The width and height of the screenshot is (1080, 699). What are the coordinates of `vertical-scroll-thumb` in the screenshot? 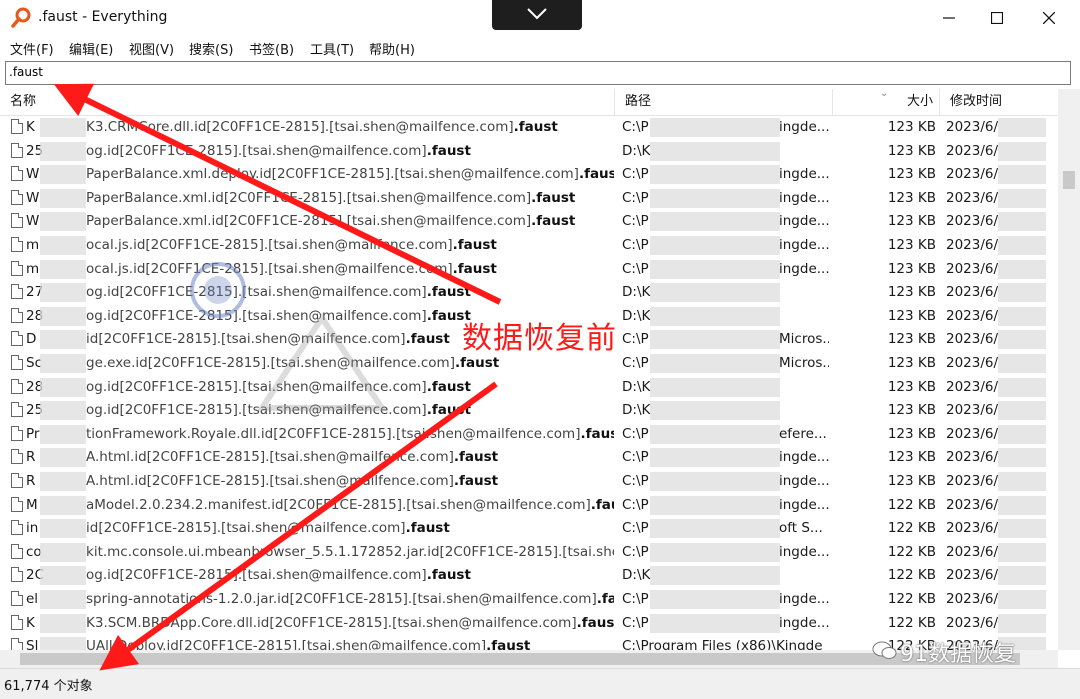 It's located at (1069, 180).